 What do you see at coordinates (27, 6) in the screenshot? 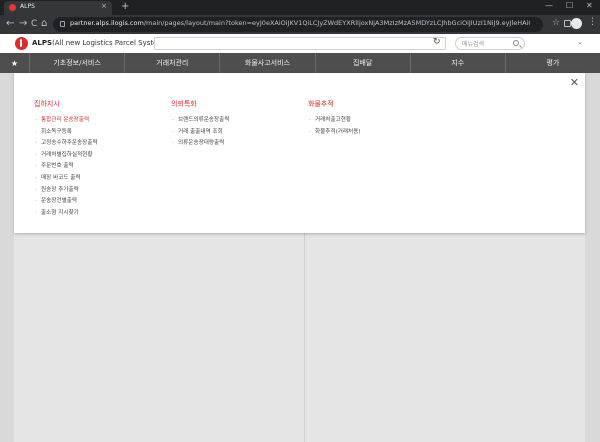
I see `tab-title: ALPS` at bounding box center [27, 6].